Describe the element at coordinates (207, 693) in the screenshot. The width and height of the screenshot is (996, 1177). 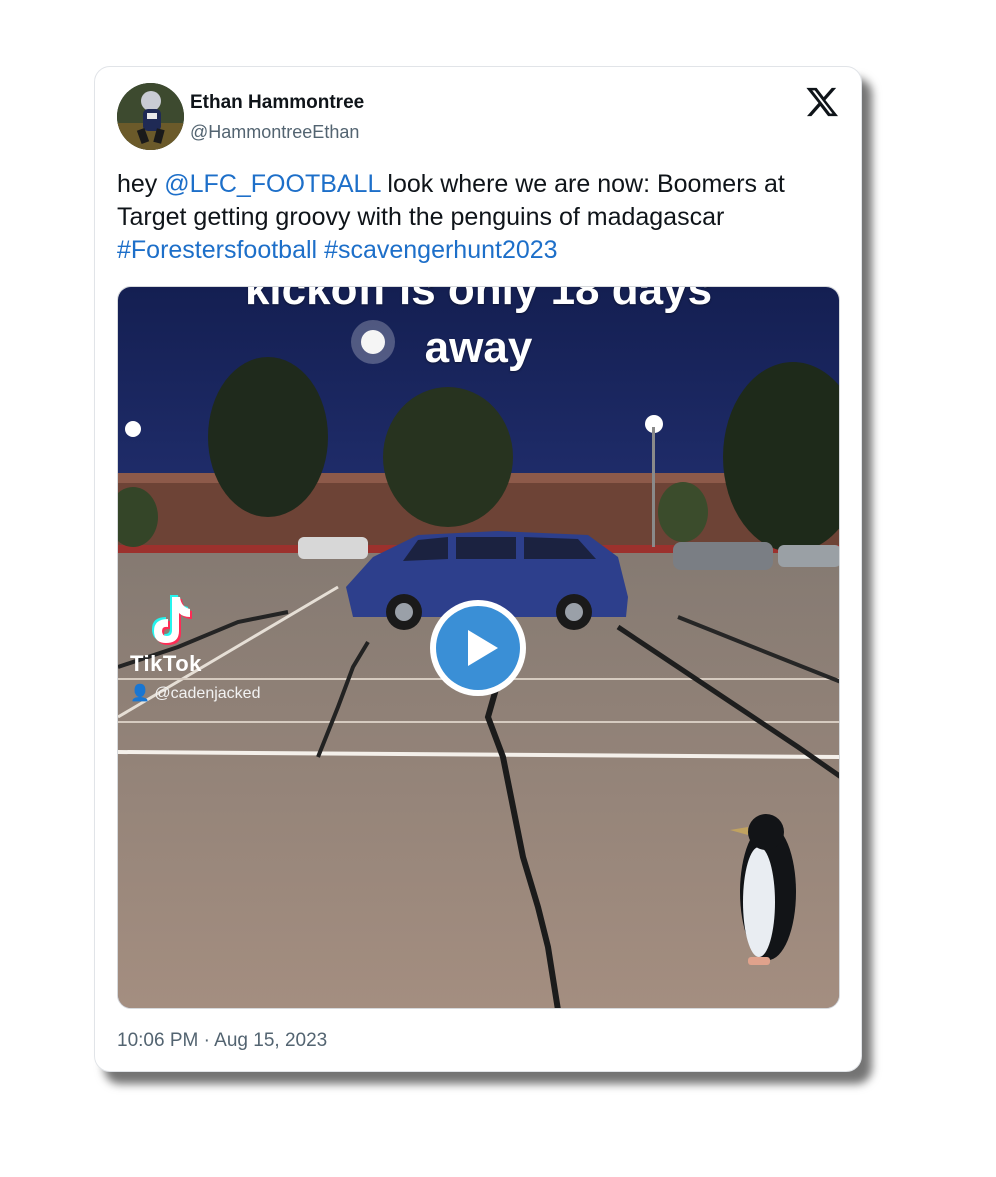
I see `tiktok-username-text: @cadenjacked` at that location.